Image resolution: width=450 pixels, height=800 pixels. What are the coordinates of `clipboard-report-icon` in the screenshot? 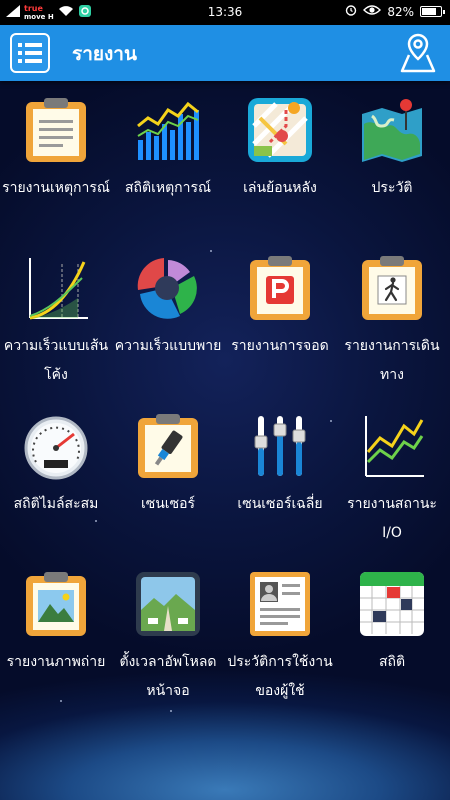 It's located at (56, 130).